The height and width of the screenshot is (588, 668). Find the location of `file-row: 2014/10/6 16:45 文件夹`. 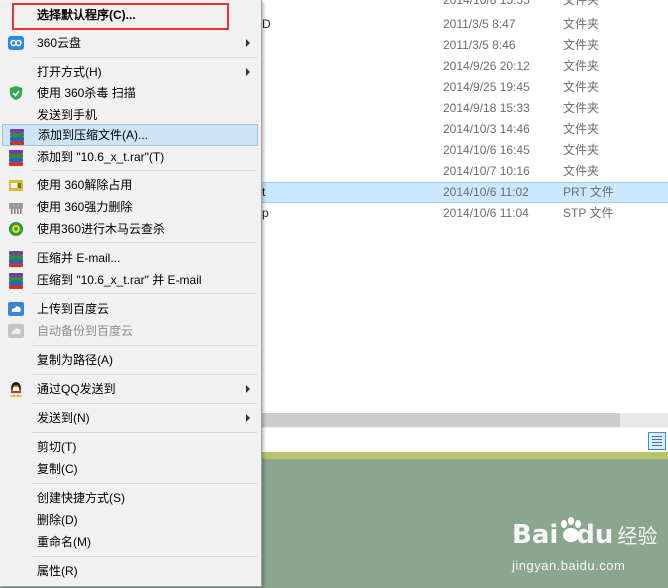

file-row: 2014/10/6 16:45 文件夹 is located at coordinates (465, 150).